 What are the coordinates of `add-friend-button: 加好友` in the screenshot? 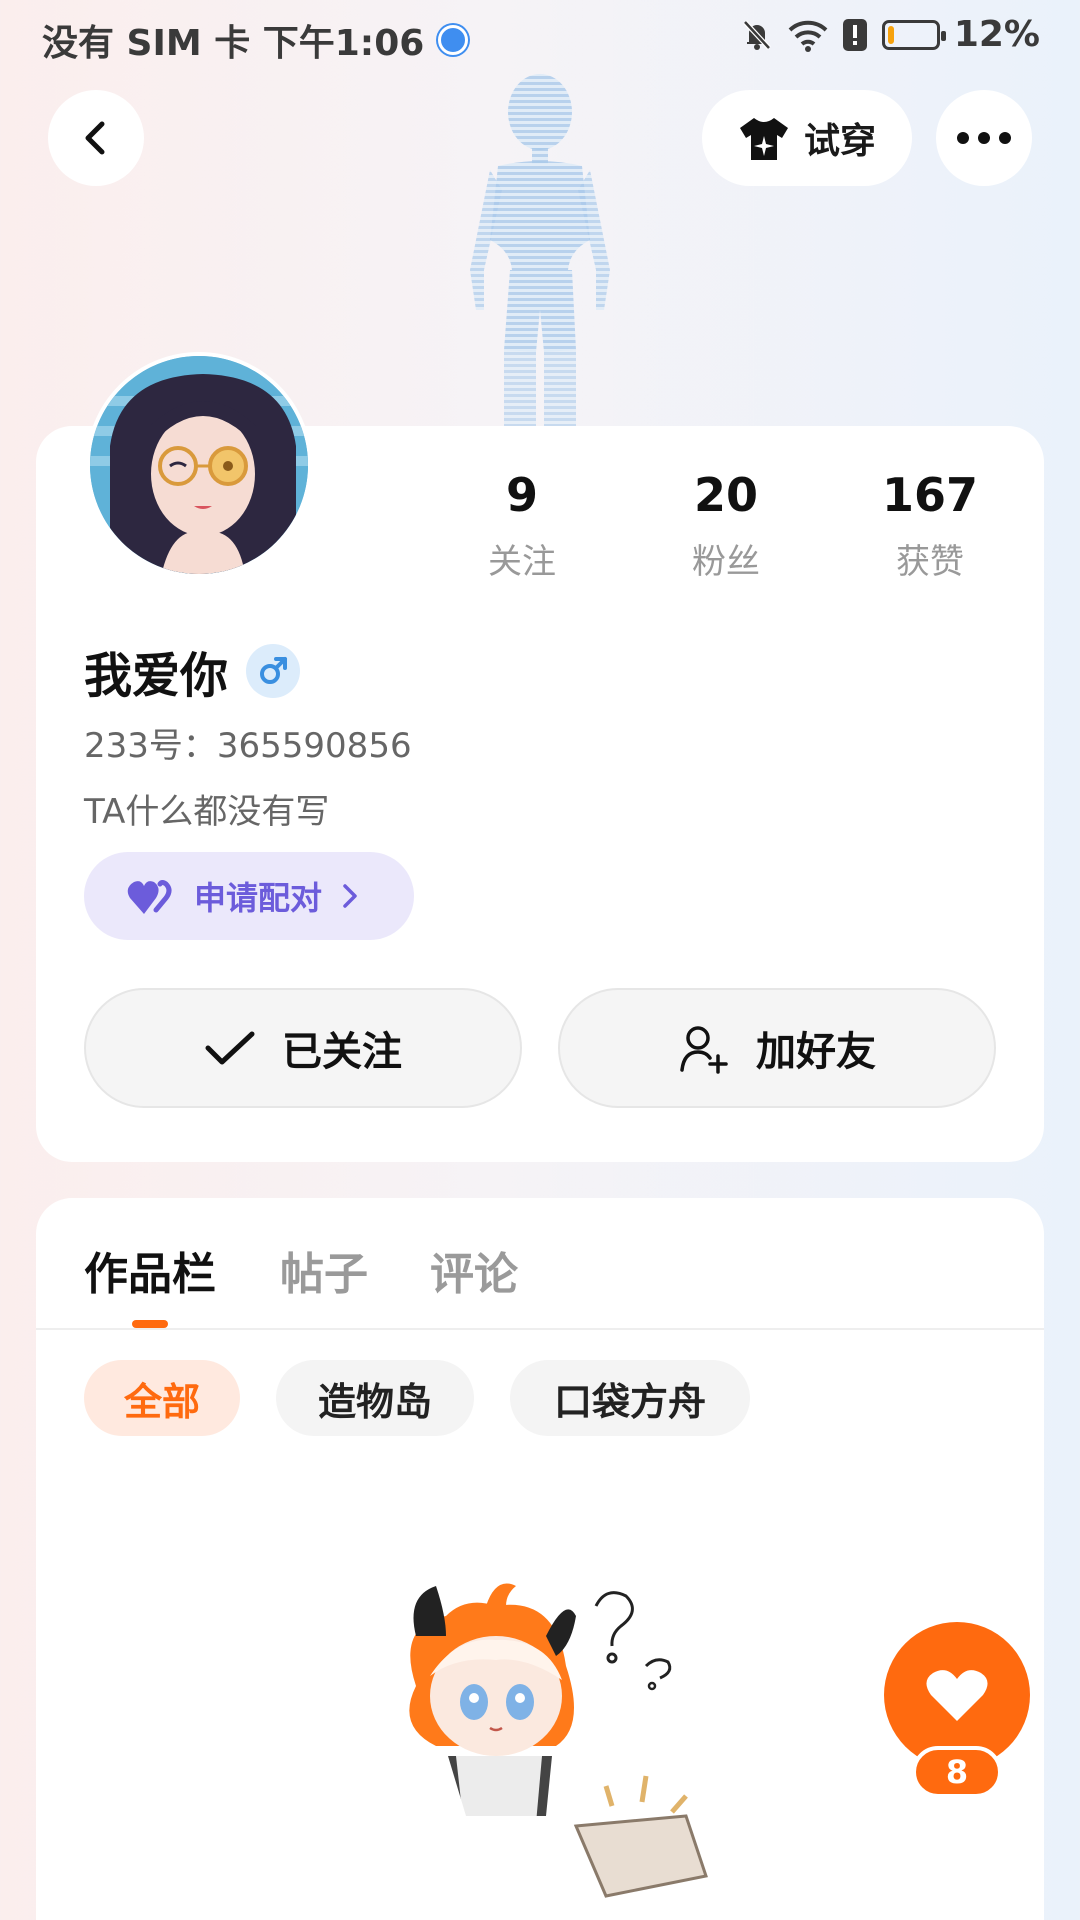 It's located at (777, 1048).